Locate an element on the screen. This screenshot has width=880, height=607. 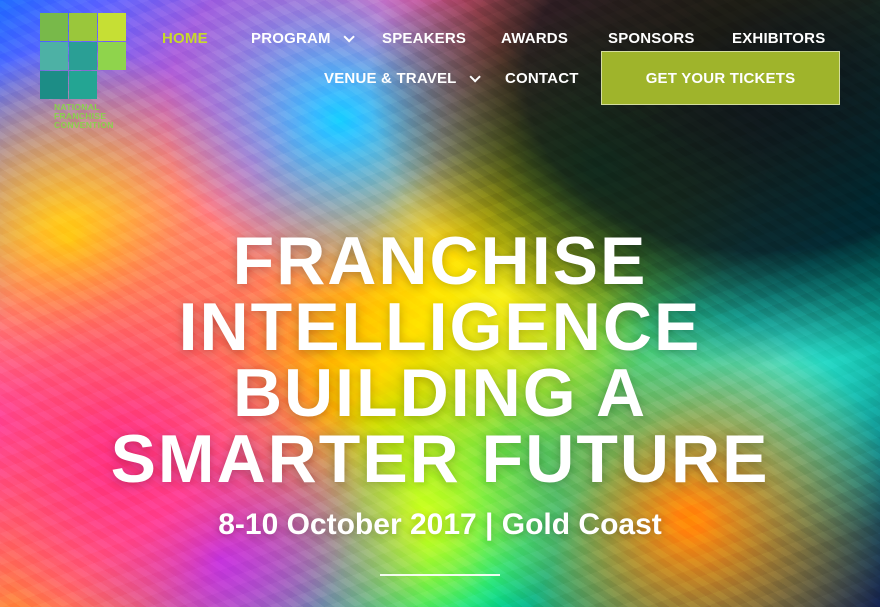
nav-speakers: SPEAKERS is located at coordinates (424, 38).